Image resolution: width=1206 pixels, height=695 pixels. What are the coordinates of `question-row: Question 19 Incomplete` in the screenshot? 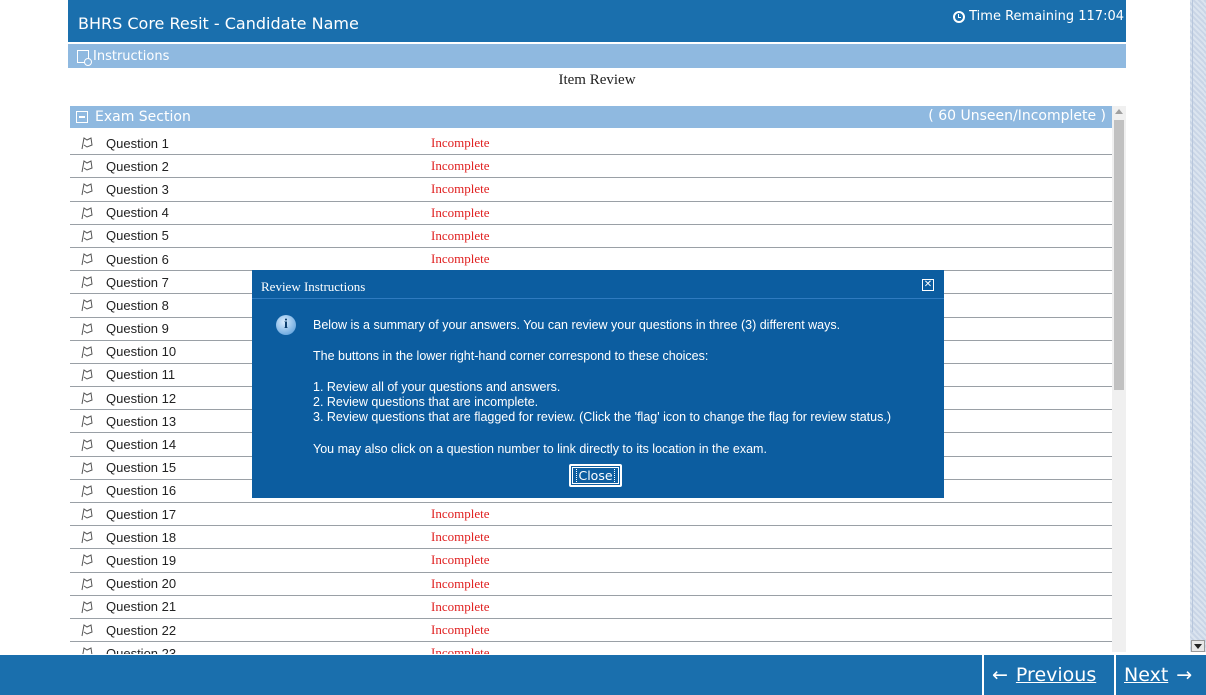 It's located at (591, 561).